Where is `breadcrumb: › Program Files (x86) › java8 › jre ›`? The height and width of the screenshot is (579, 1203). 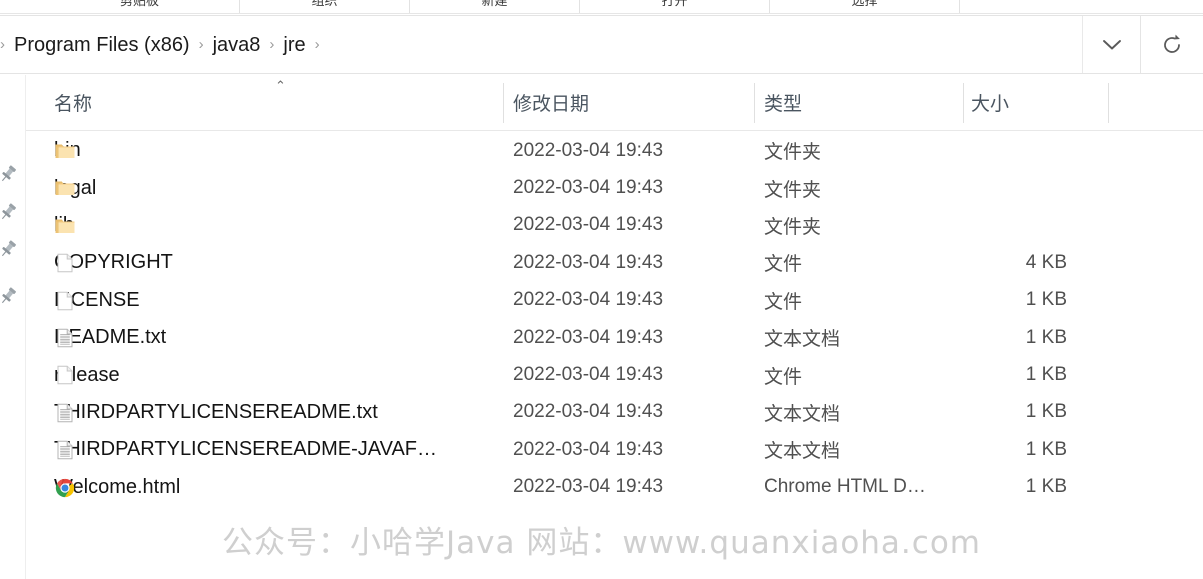
breadcrumb: › Program Files (x86) › java8 › jre › is located at coordinates (570, 44).